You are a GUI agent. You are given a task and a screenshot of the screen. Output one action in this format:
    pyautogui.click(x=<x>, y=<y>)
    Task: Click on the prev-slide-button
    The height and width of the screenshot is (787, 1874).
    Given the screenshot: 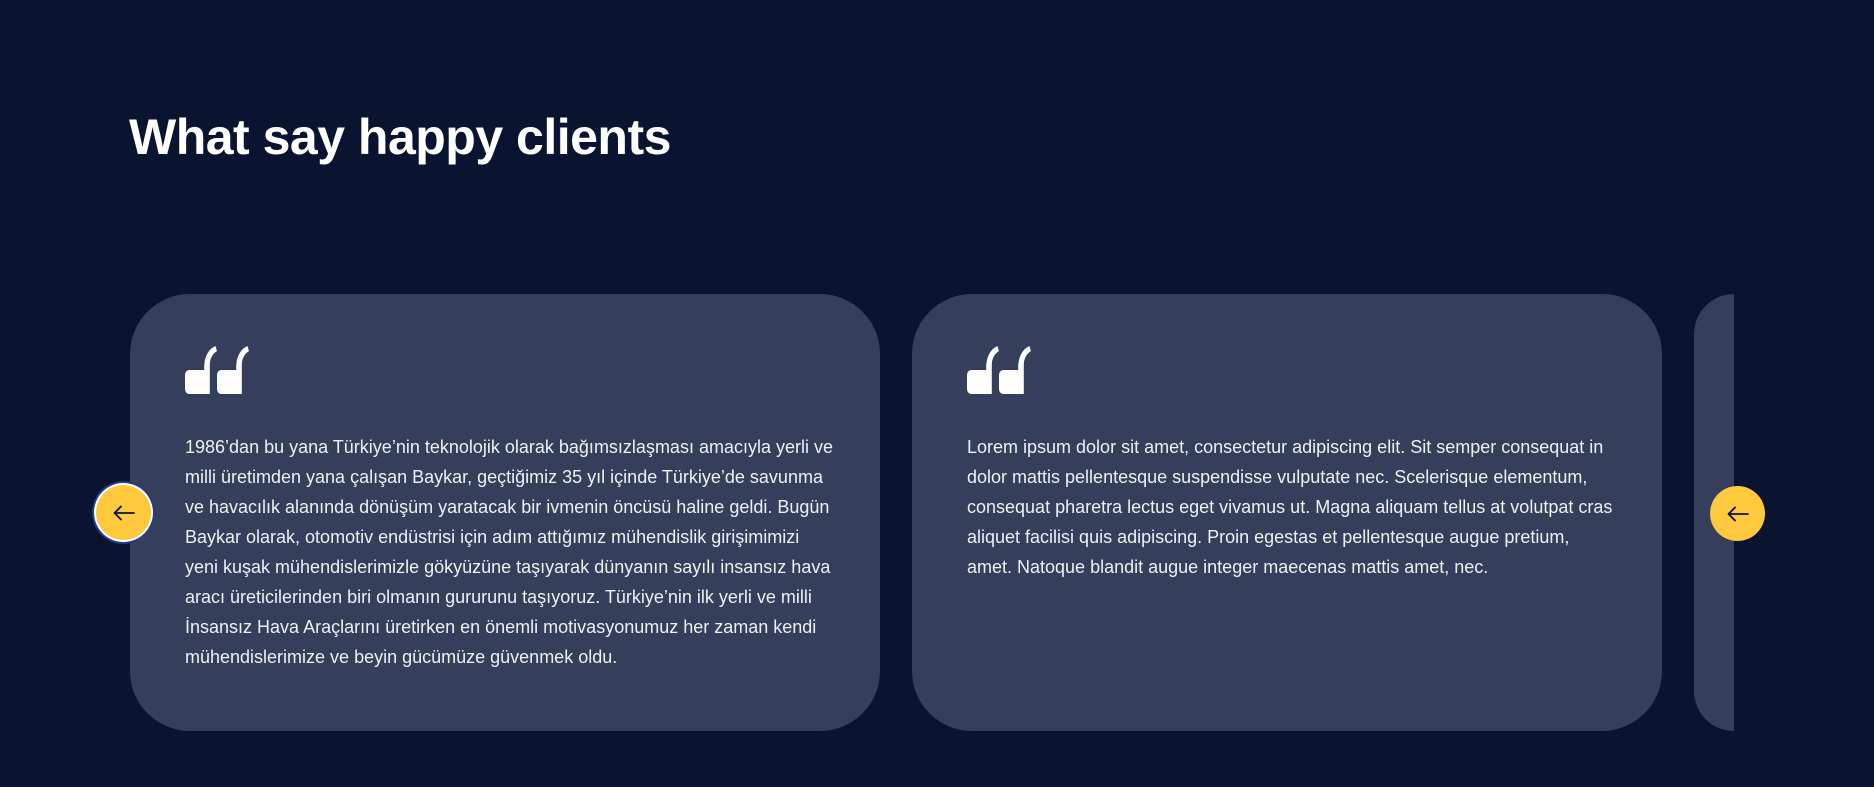 What is the action you would take?
    pyautogui.click(x=123, y=512)
    